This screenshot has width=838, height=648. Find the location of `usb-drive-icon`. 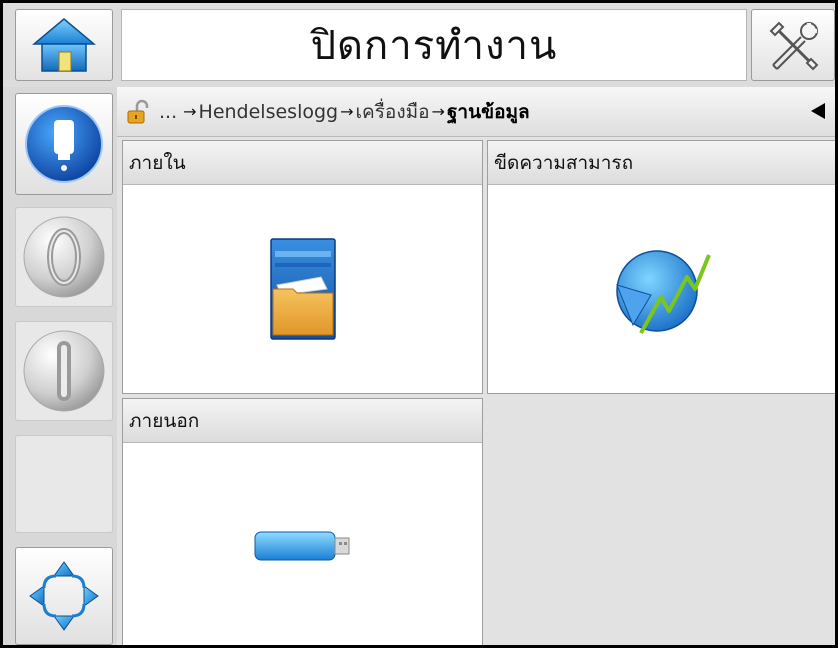

usb-drive-icon is located at coordinates (301, 546).